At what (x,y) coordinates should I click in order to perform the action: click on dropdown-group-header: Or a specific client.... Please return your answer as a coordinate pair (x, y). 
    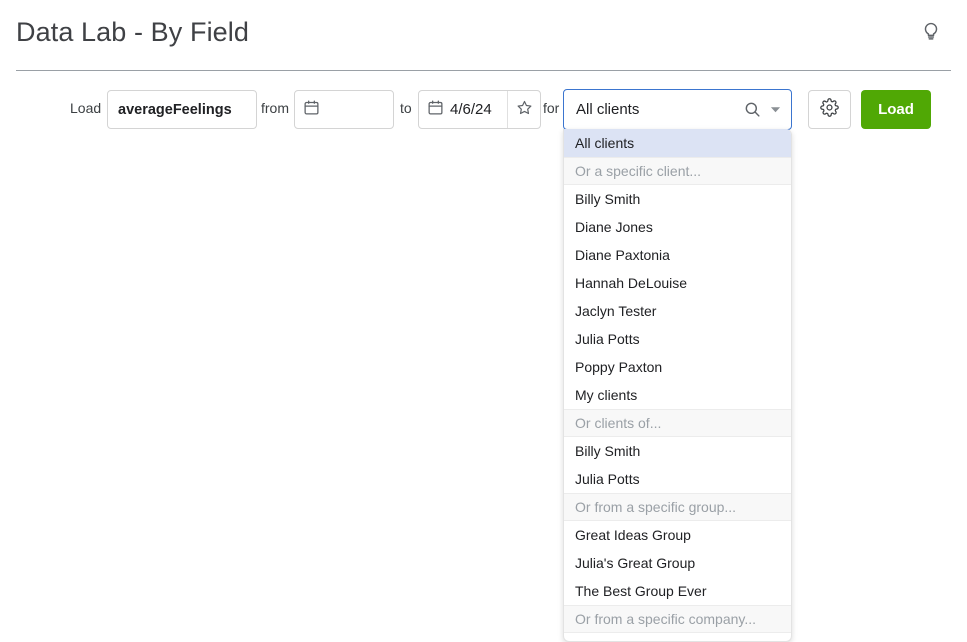
    Looking at the image, I should click on (677, 171).